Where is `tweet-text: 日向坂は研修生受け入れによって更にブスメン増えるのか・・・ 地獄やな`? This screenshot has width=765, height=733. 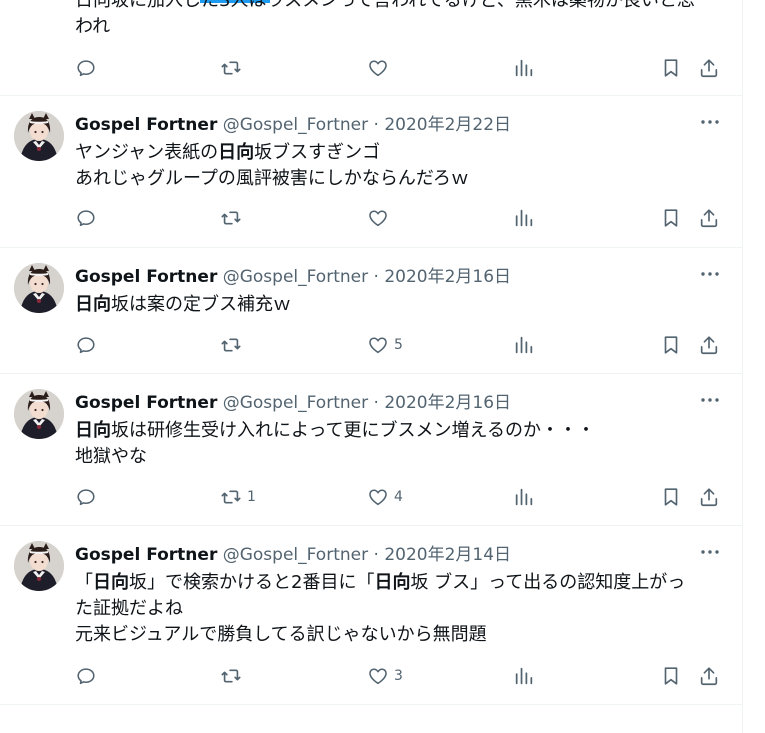
tweet-text: 日向坂は研修生受け入れによって更にブスメン増えるのか・・・ 地獄やな is located at coordinates (335, 444).